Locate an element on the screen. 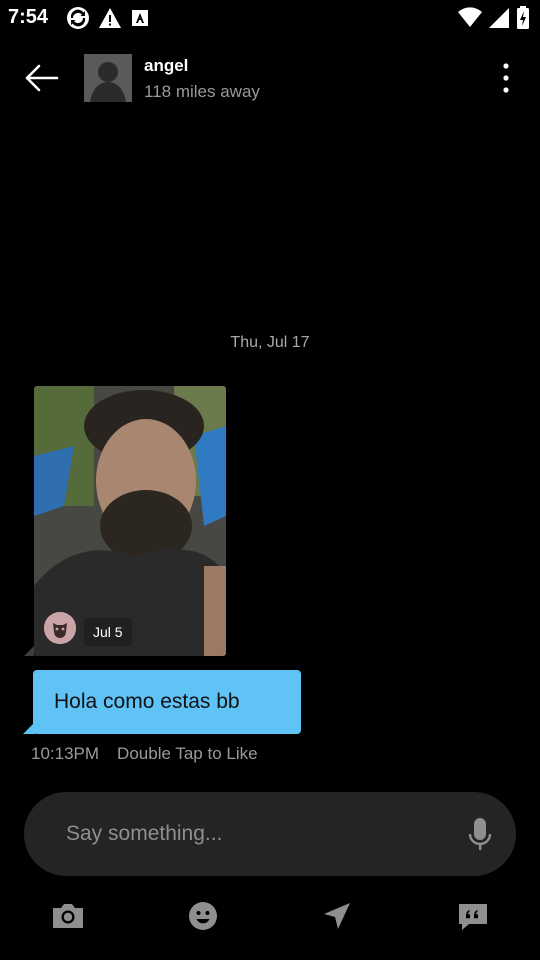 The width and height of the screenshot is (540, 960). emoji-button is located at coordinates (203, 918).